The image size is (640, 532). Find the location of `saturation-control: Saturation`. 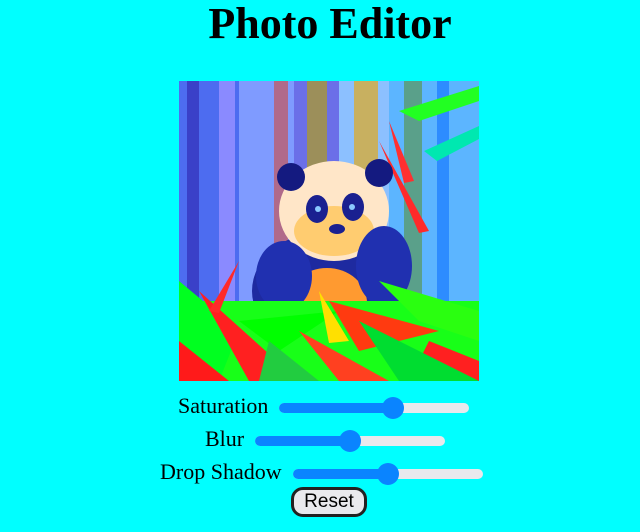

saturation-control: Saturation is located at coordinates (324, 406).